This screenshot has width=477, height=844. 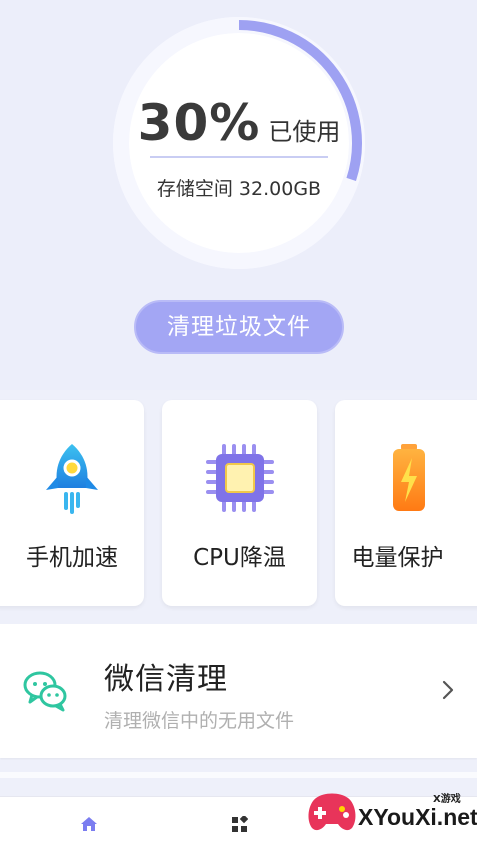 What do you see at coordinates (239, 824) in the screenshot?
I see `apps-grid-icon` at bounding box center [239, 824].